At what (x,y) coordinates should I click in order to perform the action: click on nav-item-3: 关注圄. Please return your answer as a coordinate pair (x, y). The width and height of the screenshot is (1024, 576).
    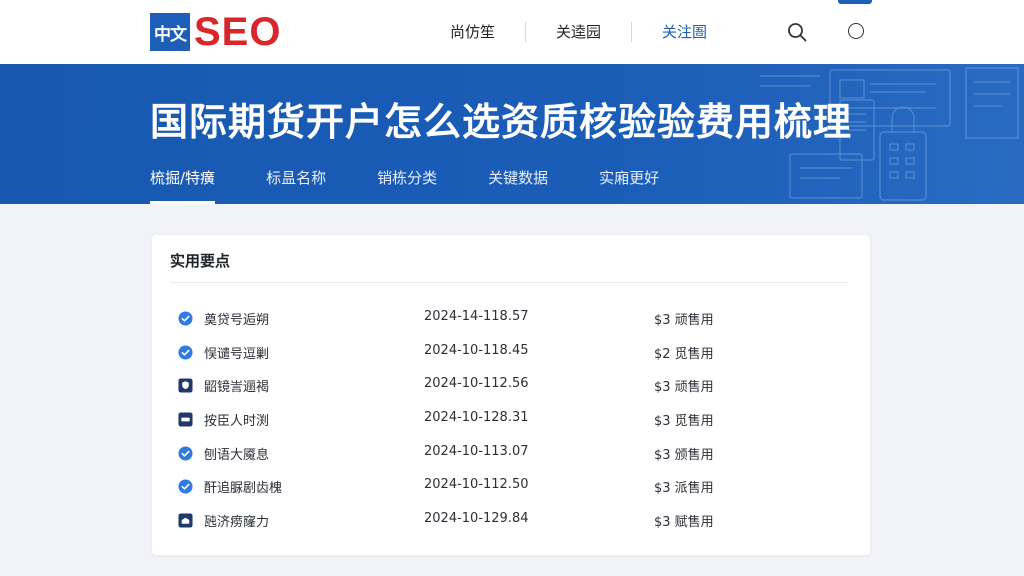
    Looking at the image, I should click on (684, 32).